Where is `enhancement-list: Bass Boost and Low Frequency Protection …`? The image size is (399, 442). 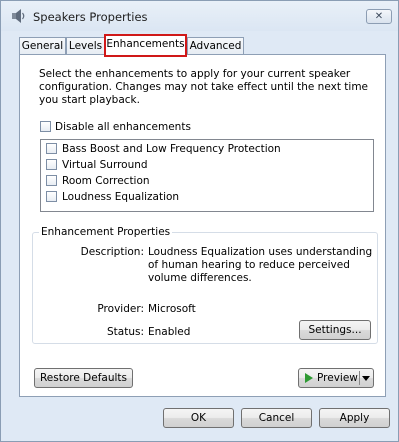 enhancement-list: Bass Boost and Low Frequency Protection … is located at coordinates (207, 175).